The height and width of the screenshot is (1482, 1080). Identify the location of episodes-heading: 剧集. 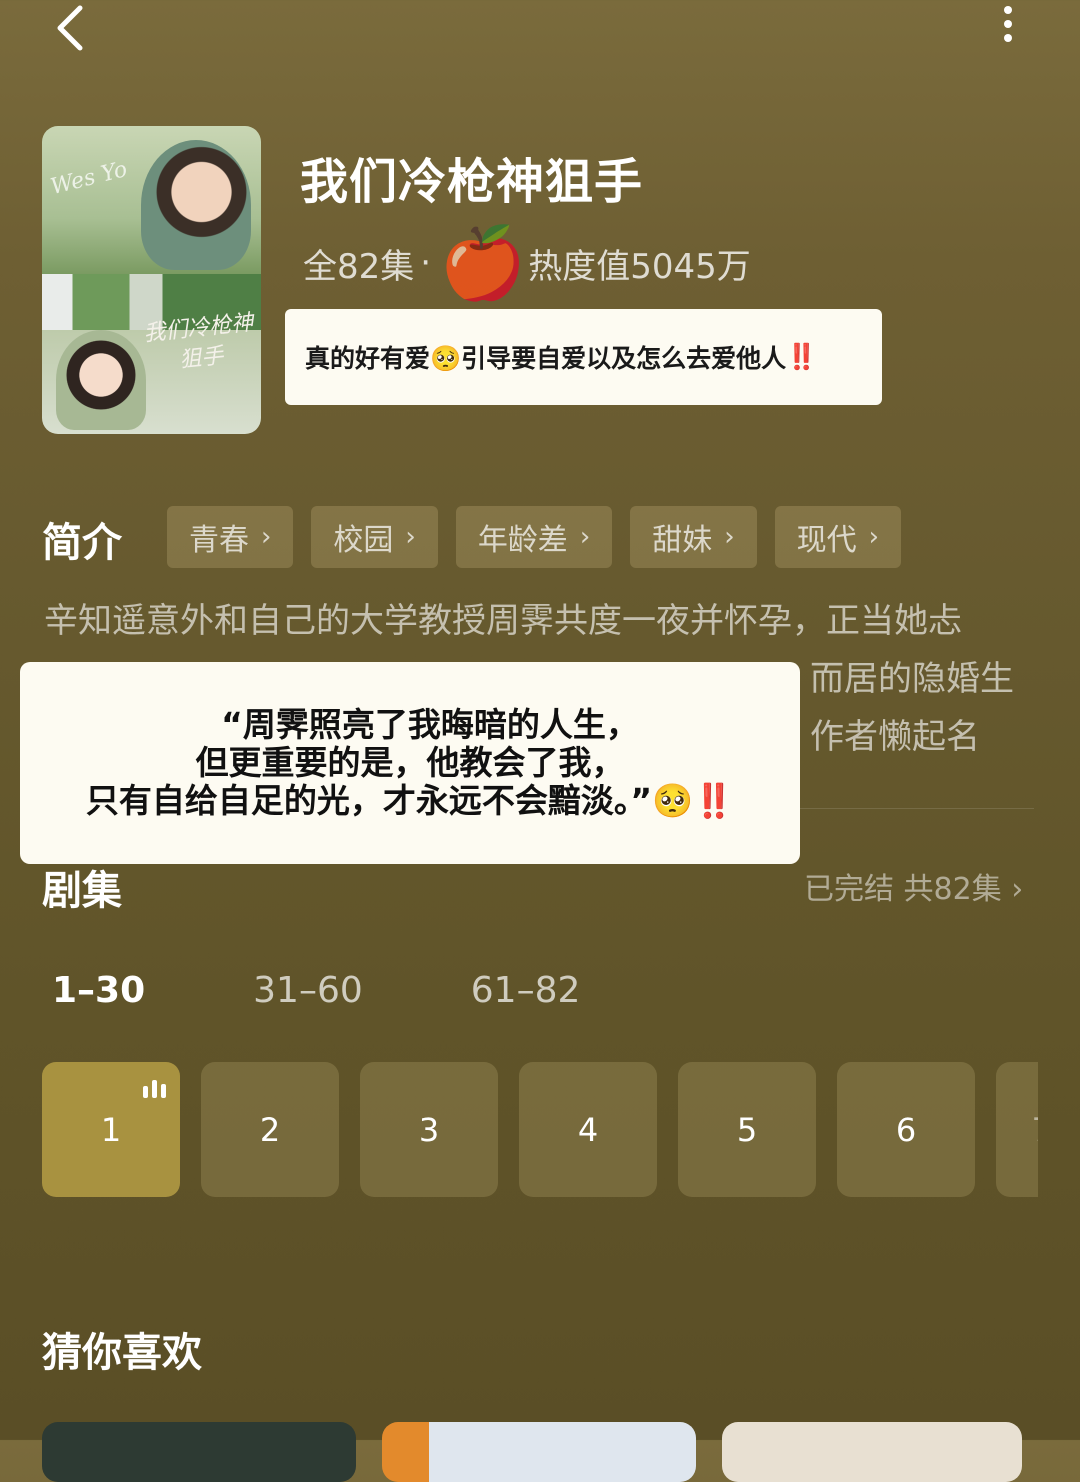
(82, 891).